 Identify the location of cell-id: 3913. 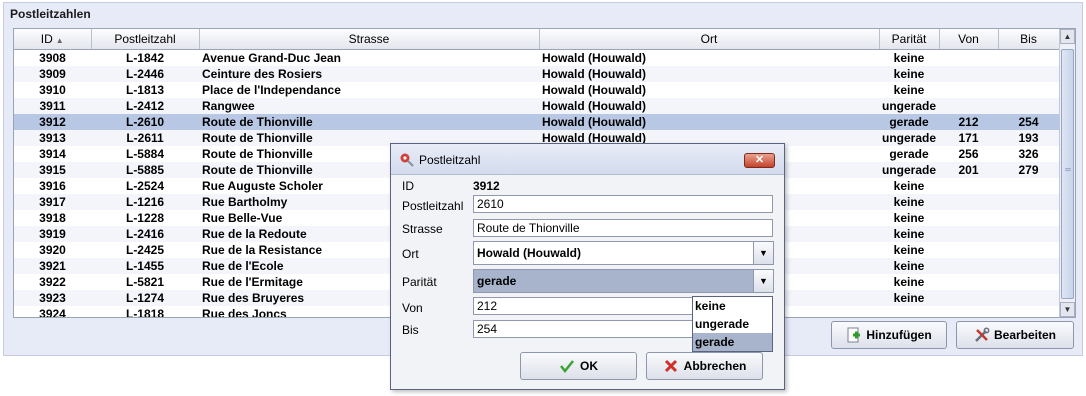
(52, 137).